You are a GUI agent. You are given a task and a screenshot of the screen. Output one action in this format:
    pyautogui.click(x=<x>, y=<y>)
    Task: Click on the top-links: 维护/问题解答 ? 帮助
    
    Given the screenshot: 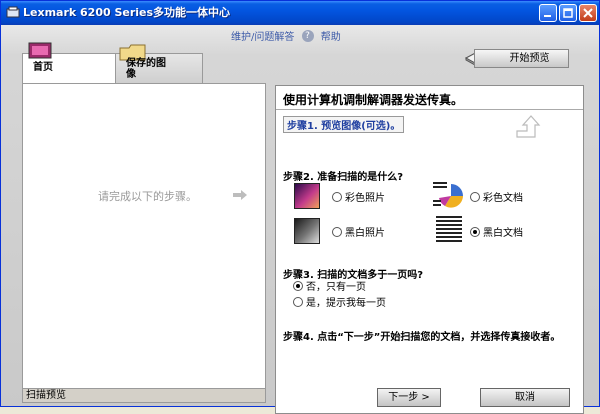 What is the action you would take?
    pyautogui.click(x=286, y=35)
    